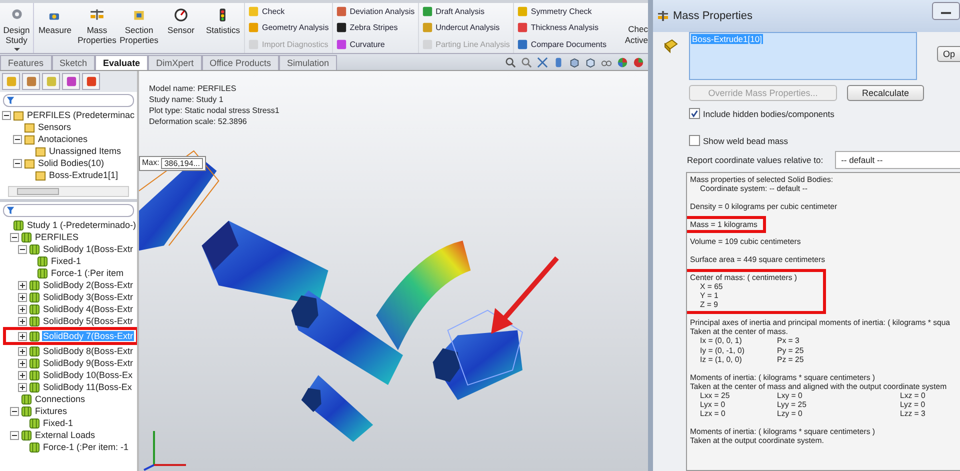 The image size is (960, 471). I want to click on tree-item: SolidBody 2(Boss-Extr, so click(88, 285).